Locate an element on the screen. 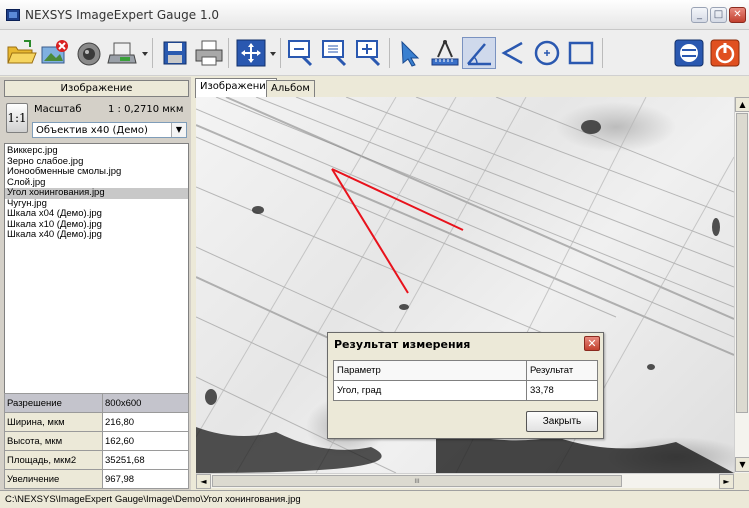  camera-button is located at coordinates (89, 53).